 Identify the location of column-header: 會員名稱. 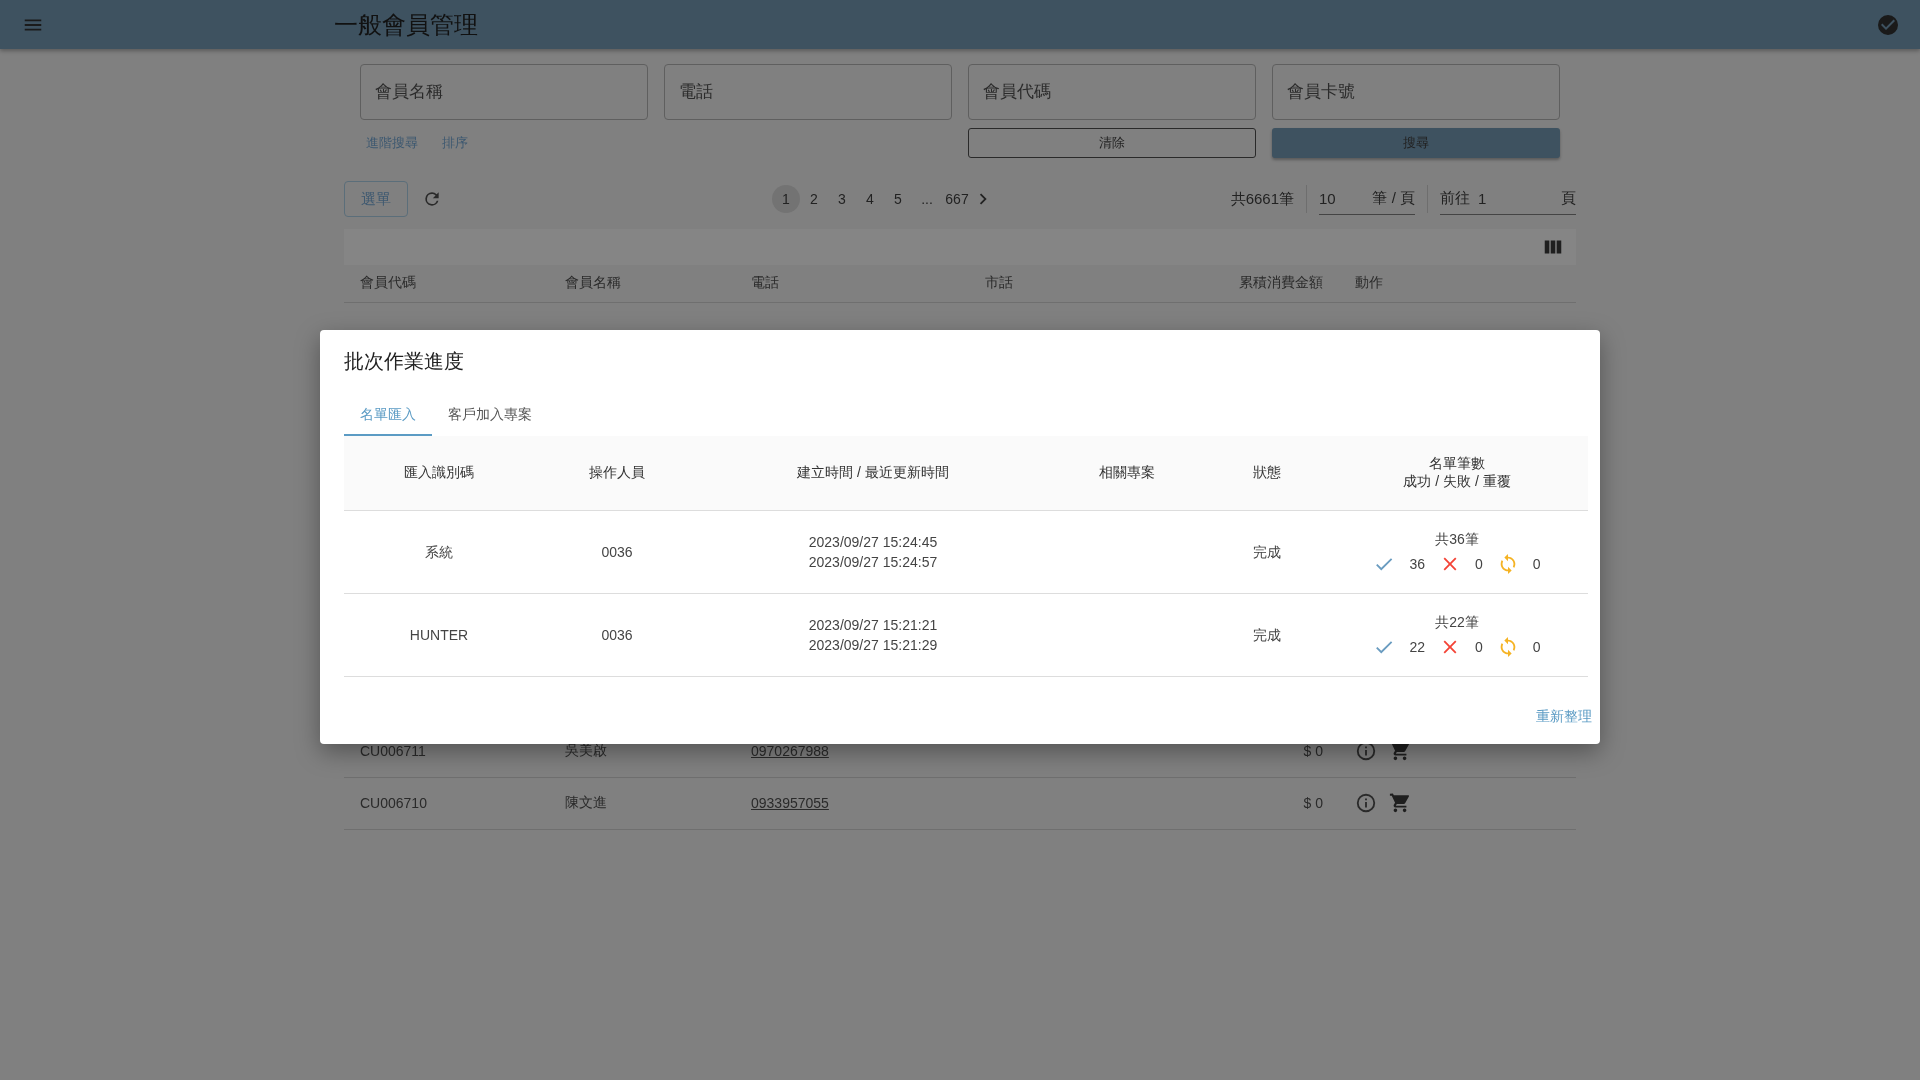
(642, 283).